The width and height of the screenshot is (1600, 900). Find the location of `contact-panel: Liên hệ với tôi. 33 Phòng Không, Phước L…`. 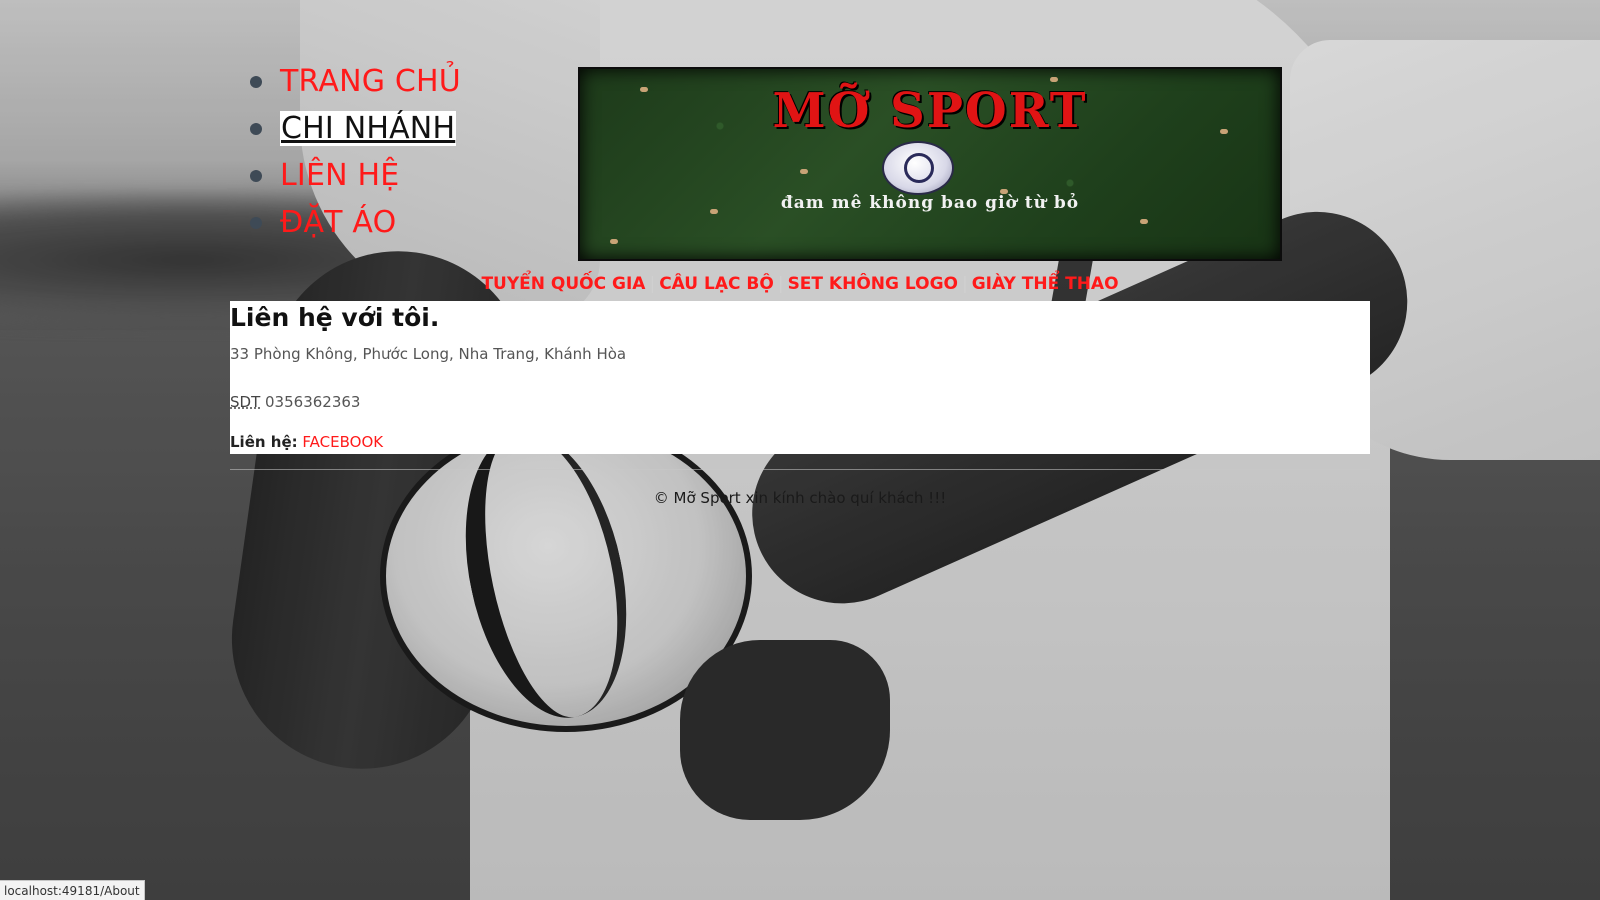

contact-panel: Liên hệ với tôi. 33 Phòng Không, Phước L… is located at coordinates (800, 377).